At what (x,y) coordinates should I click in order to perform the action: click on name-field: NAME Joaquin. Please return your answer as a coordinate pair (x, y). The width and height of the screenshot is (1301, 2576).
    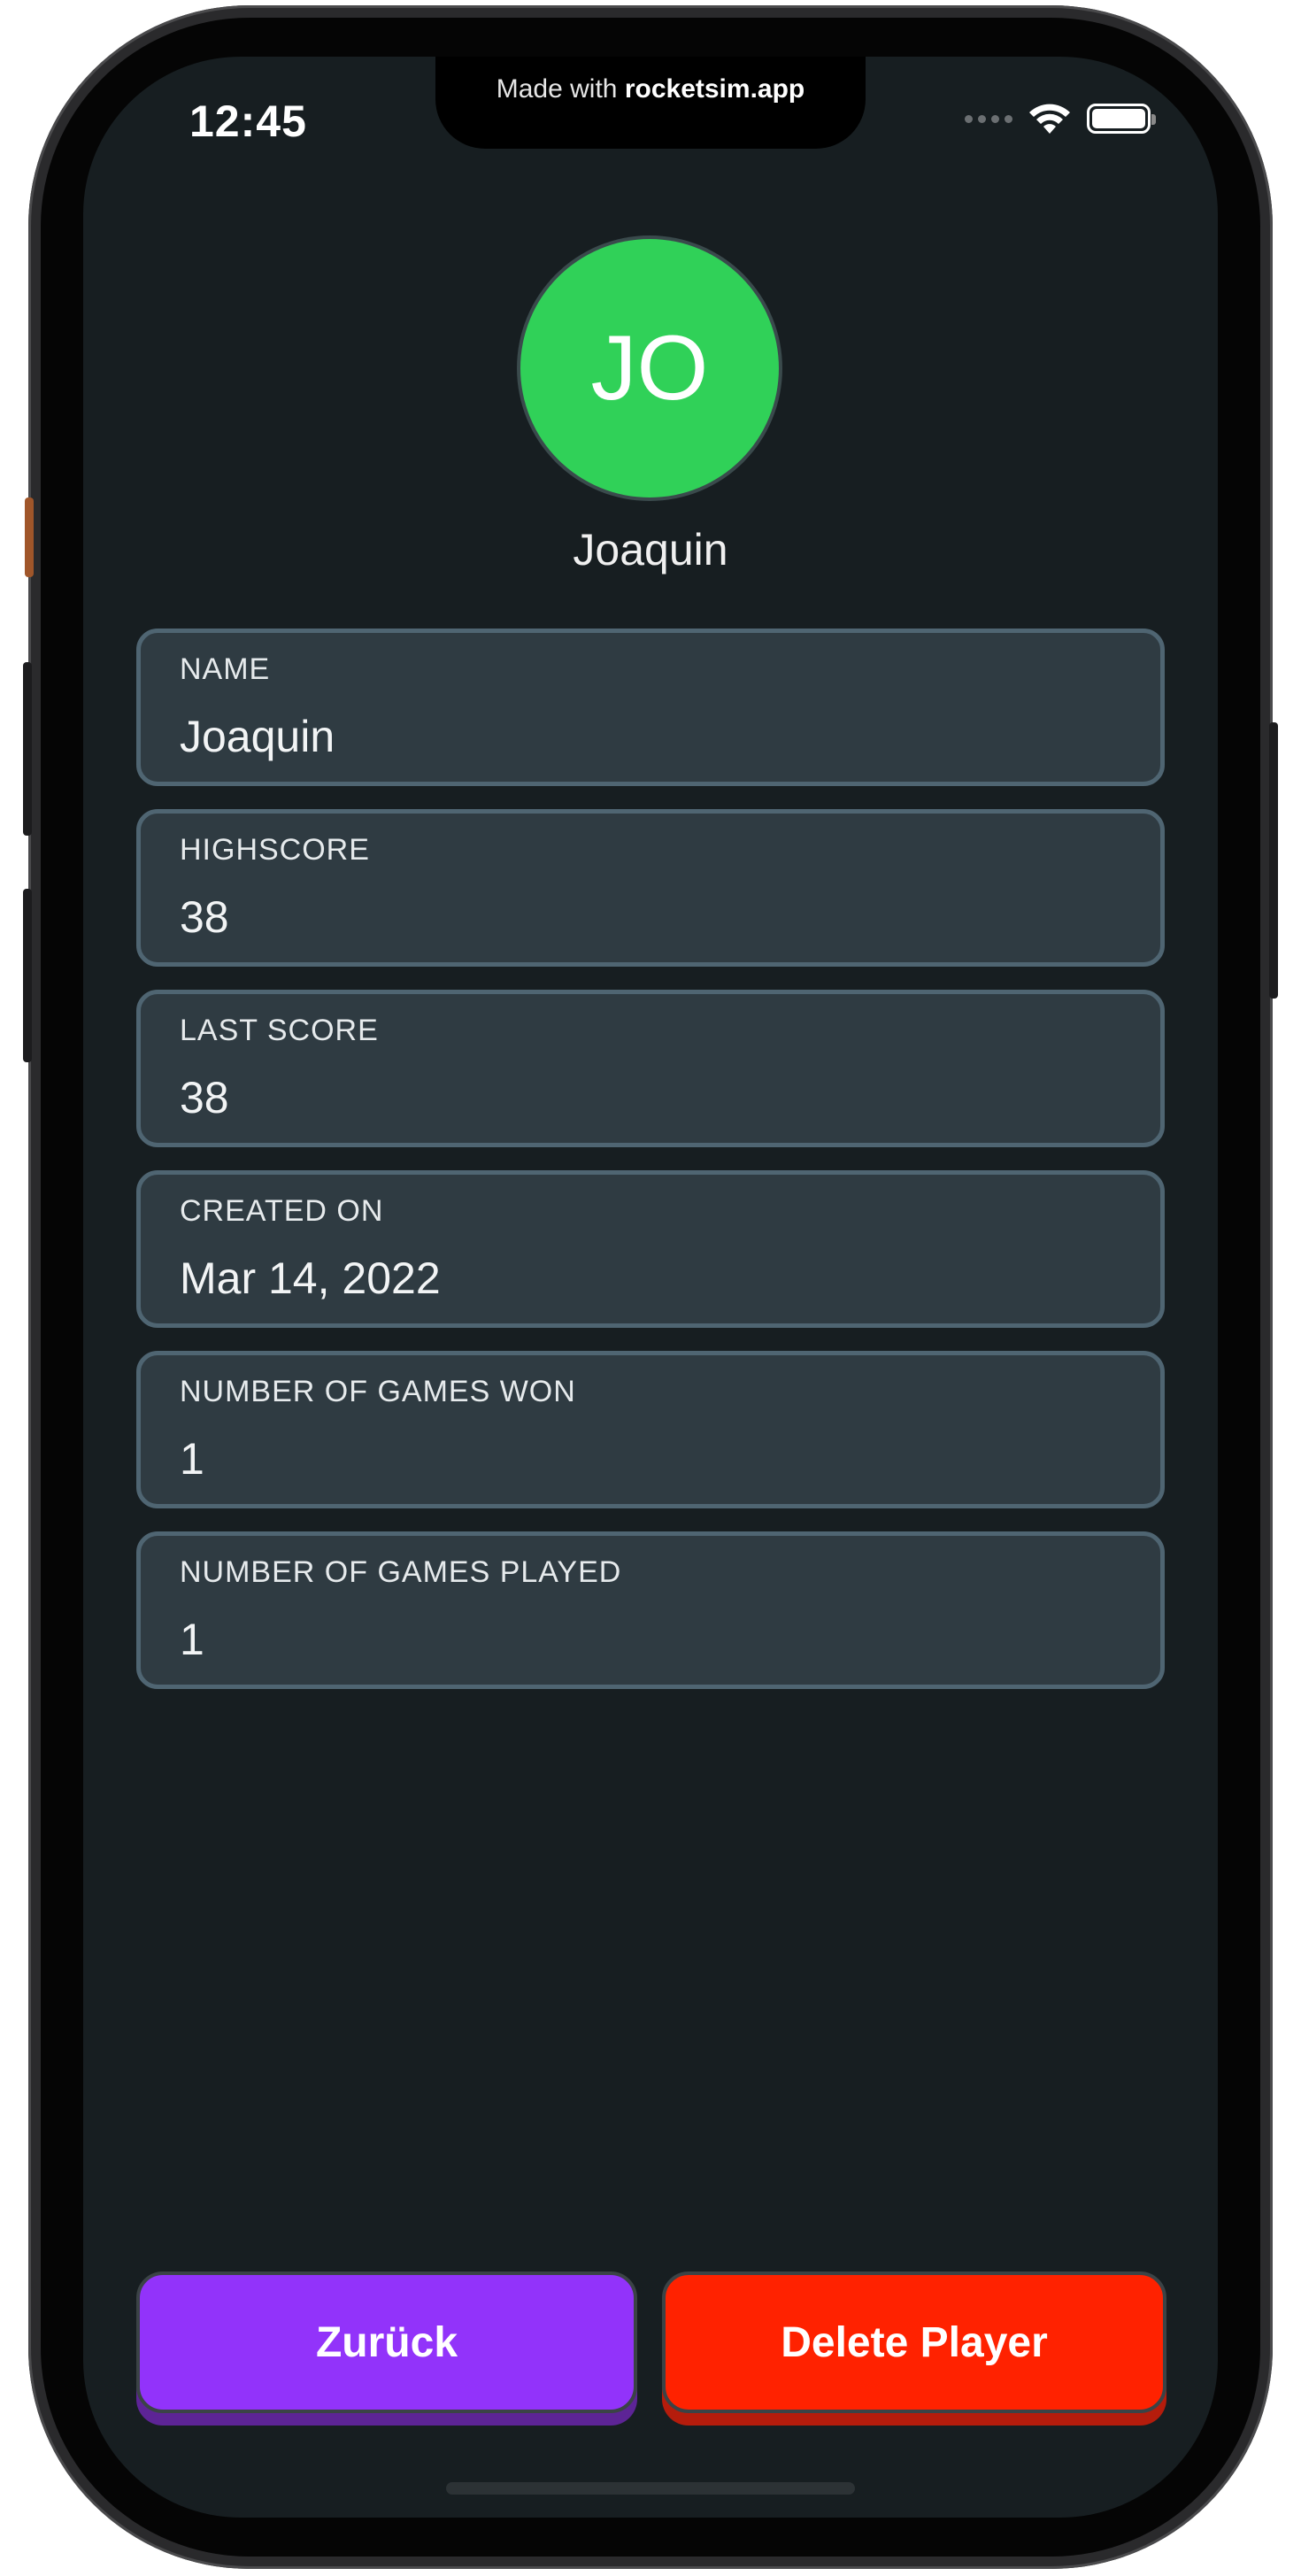
    Looking at the image, I should click on (650, 707).